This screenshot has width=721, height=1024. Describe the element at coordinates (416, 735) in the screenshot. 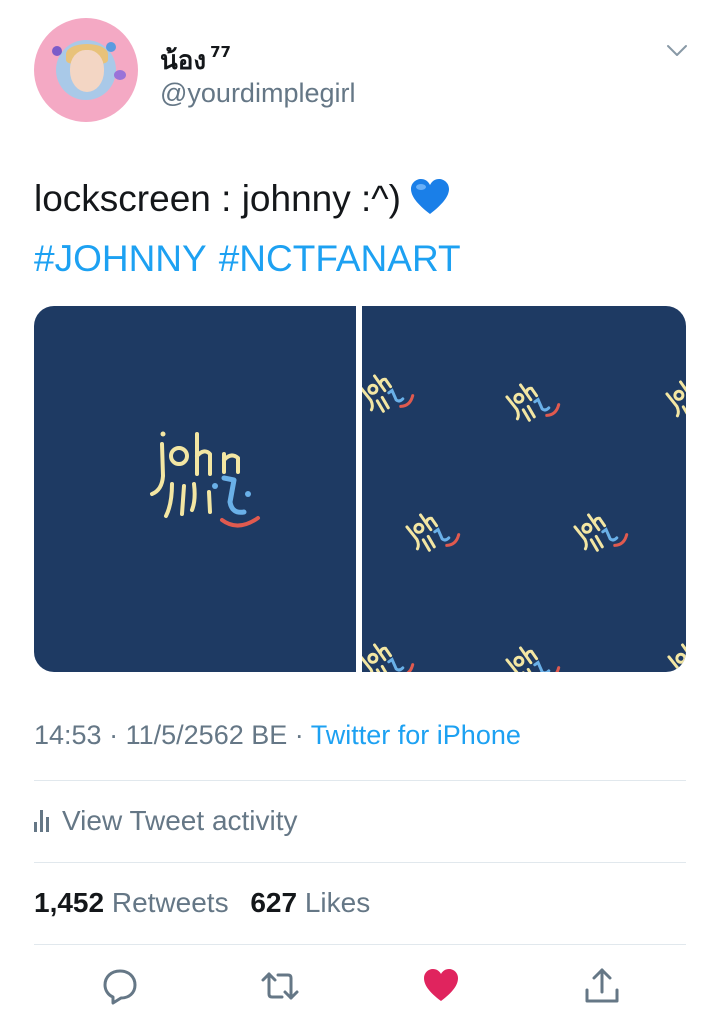

I see `tweet-source-link: Twitter for iPhone` at that location.